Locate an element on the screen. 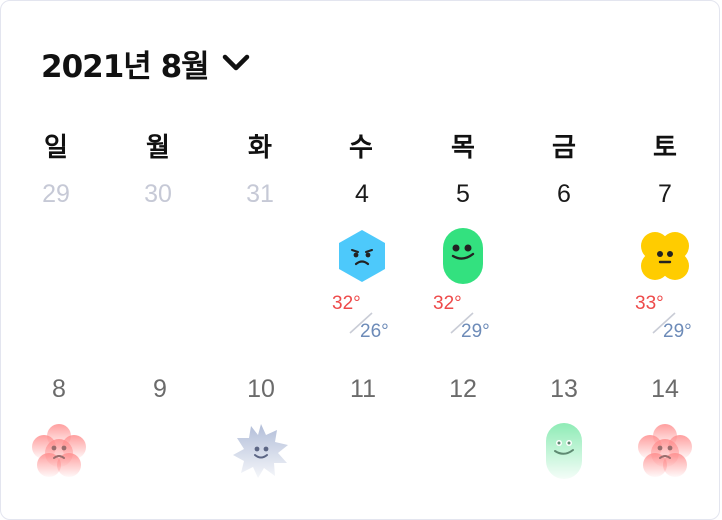 The height and width of the screenshot is (520, 722). day-cell-aug-11: 11 is located at coordinates (363, 389).